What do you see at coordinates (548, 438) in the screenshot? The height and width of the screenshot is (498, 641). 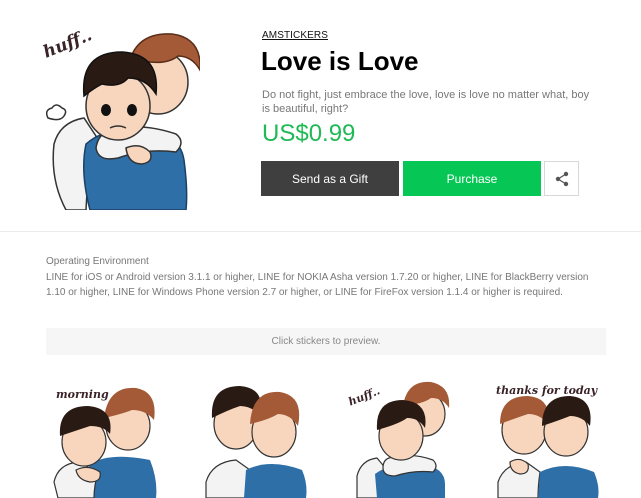 I see `sticker-thumbnail: thanks for today` at bounding box center [548, 438].